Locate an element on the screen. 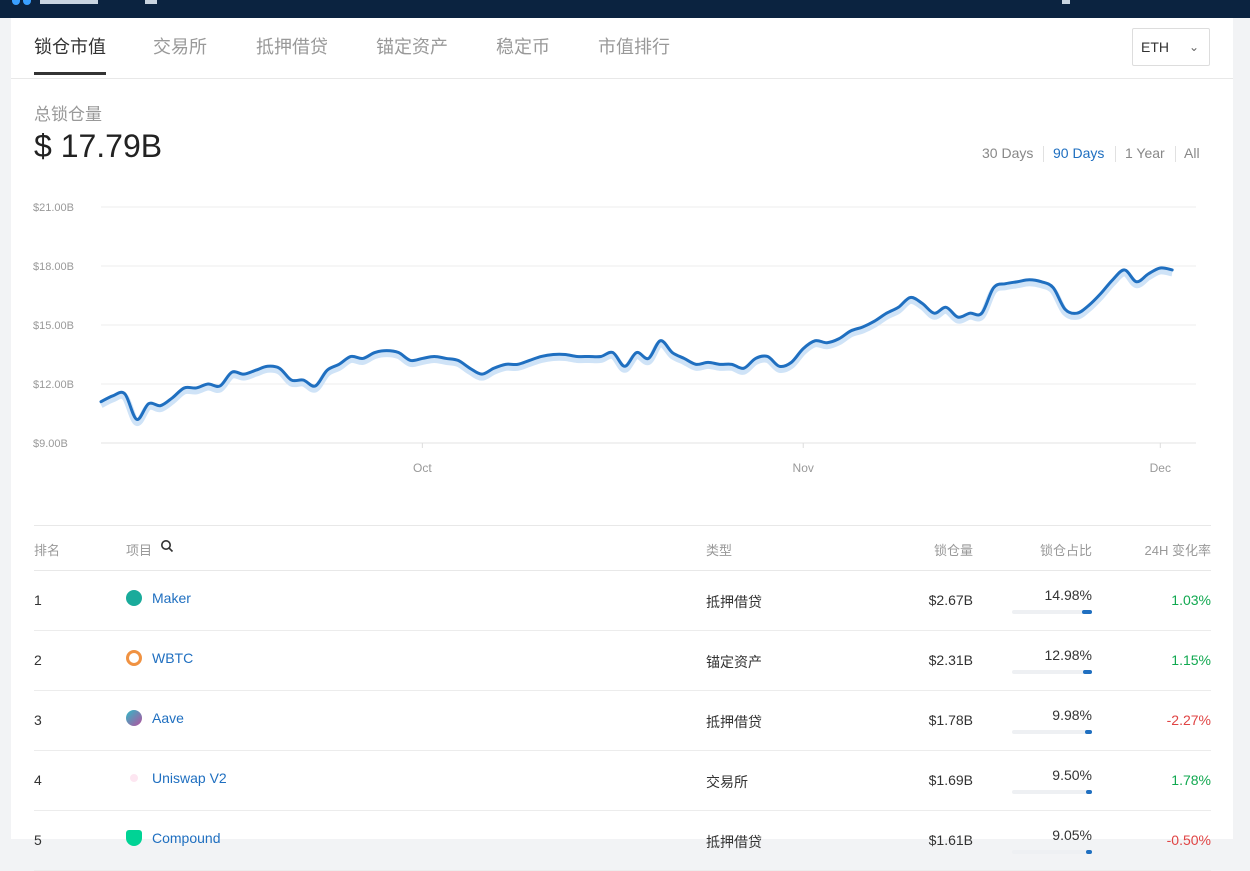 The height and width of the screenshot is (871, 1250). row-type: 交易所 is located at coordinates (727, 782).